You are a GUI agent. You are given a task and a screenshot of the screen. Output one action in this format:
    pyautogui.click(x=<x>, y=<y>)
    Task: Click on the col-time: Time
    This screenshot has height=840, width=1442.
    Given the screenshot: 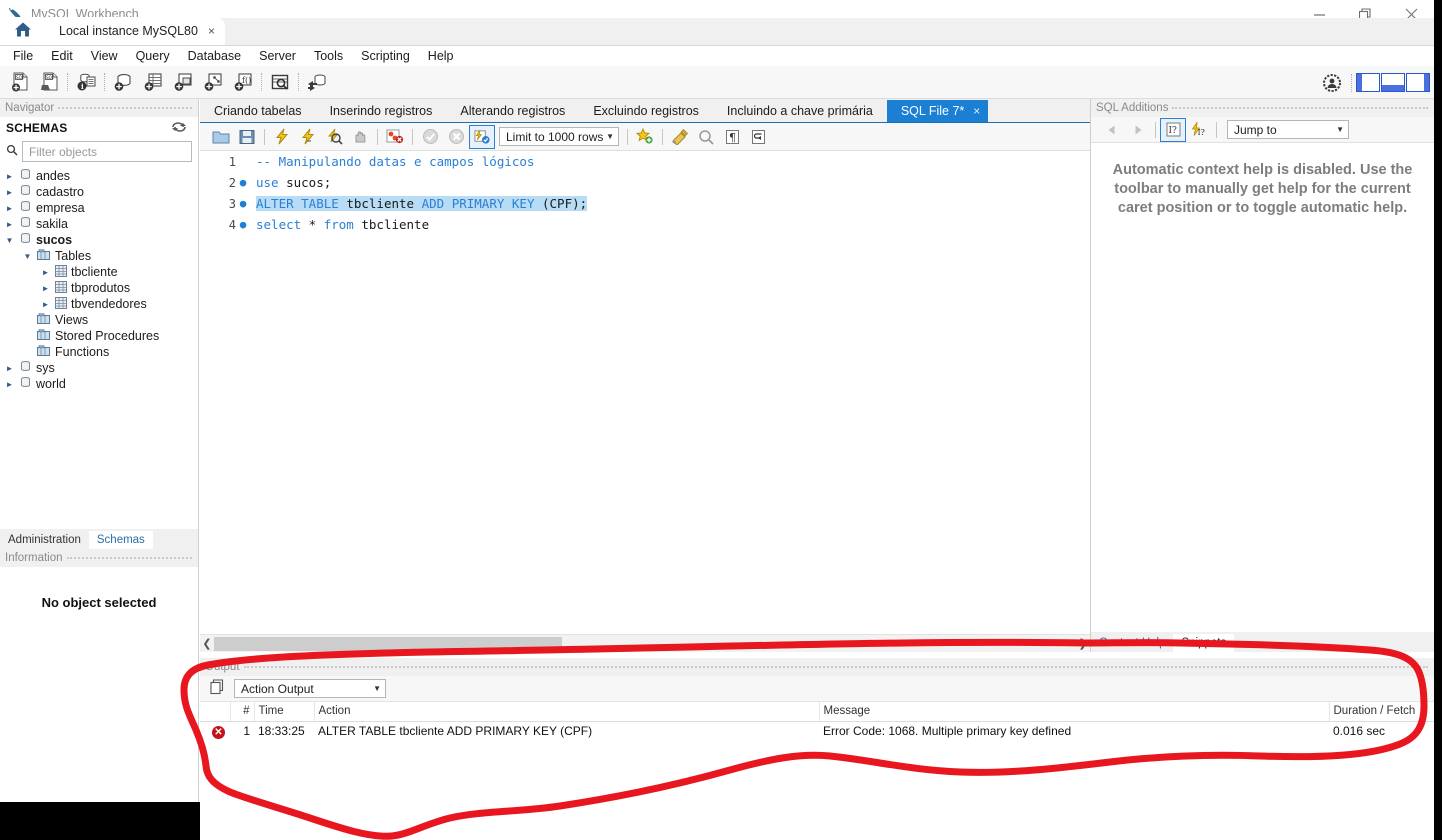 What is the action you would take?
    pyautogui.click(x=283, y=712)
    